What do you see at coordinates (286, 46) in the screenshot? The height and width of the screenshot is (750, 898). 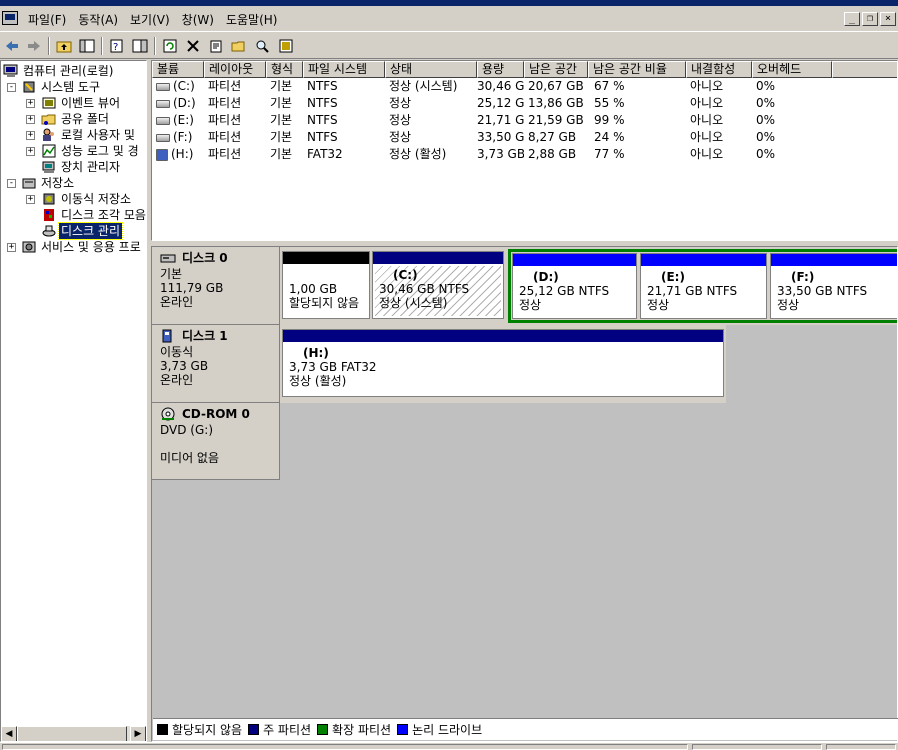 I see `help-icon` at bounding box center [286, 46].